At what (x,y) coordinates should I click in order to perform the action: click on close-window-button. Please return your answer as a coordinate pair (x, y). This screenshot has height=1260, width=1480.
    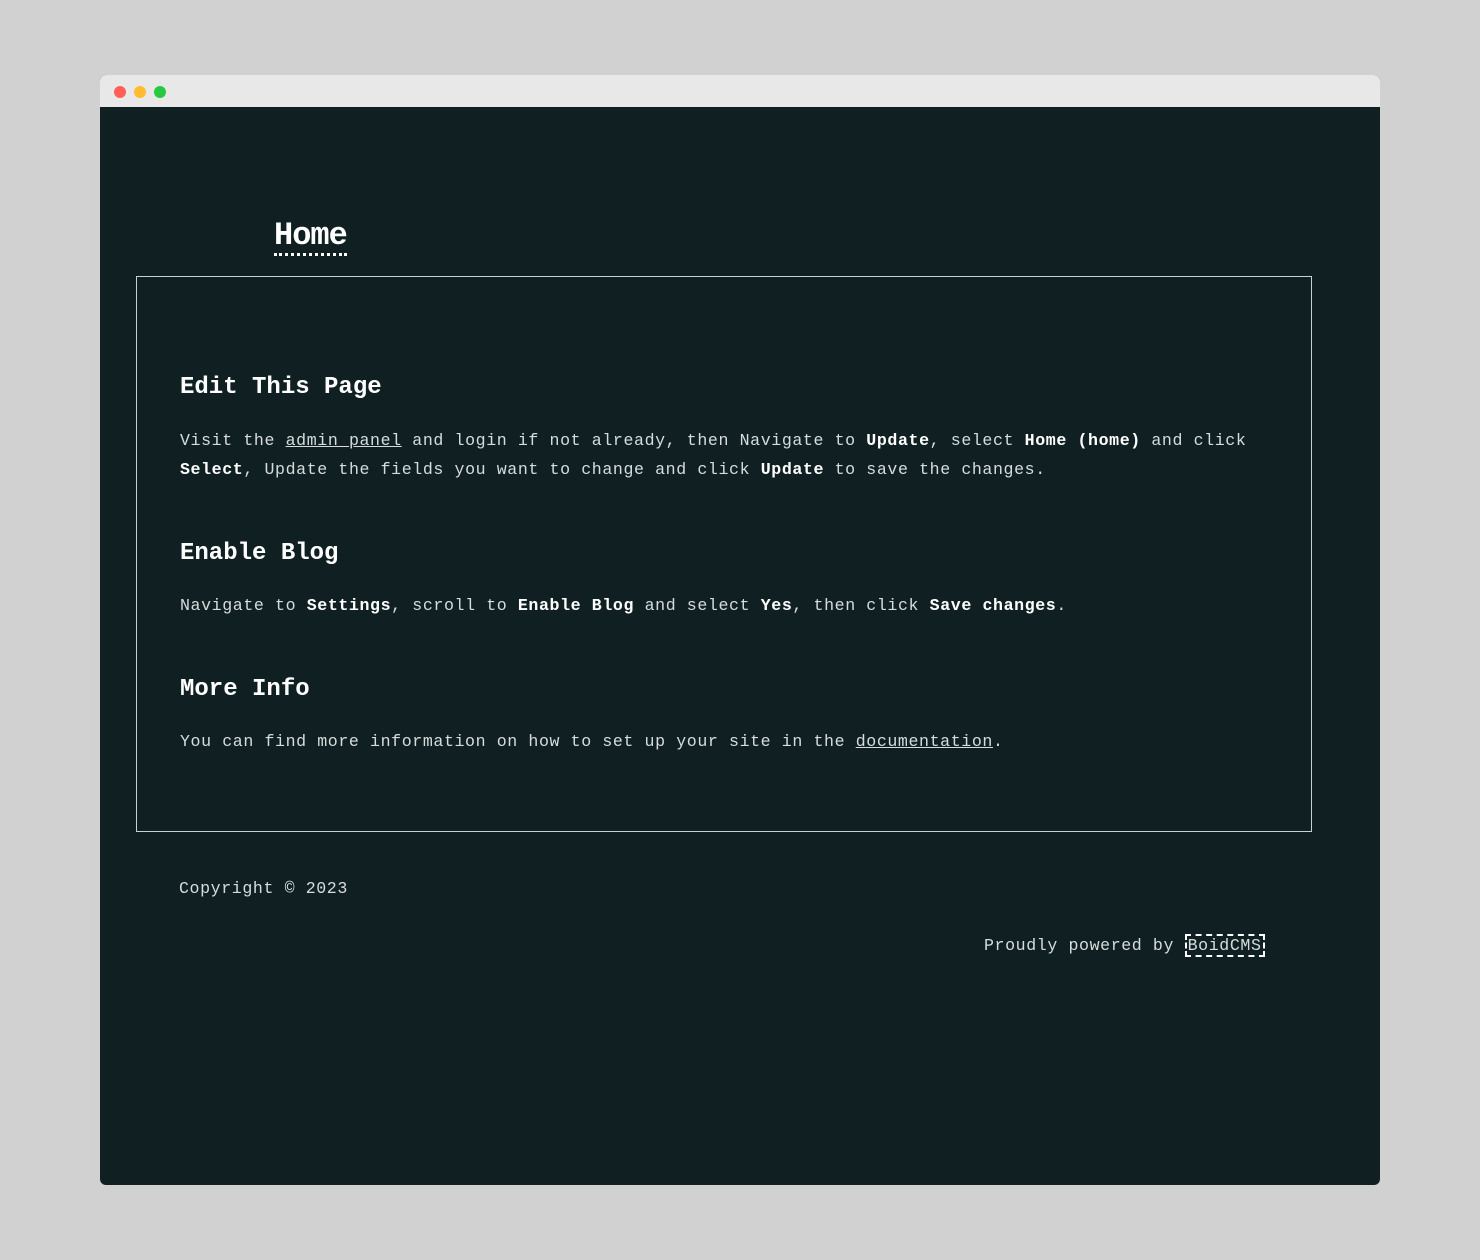
    Looking at the image, I should click on (120, 92).